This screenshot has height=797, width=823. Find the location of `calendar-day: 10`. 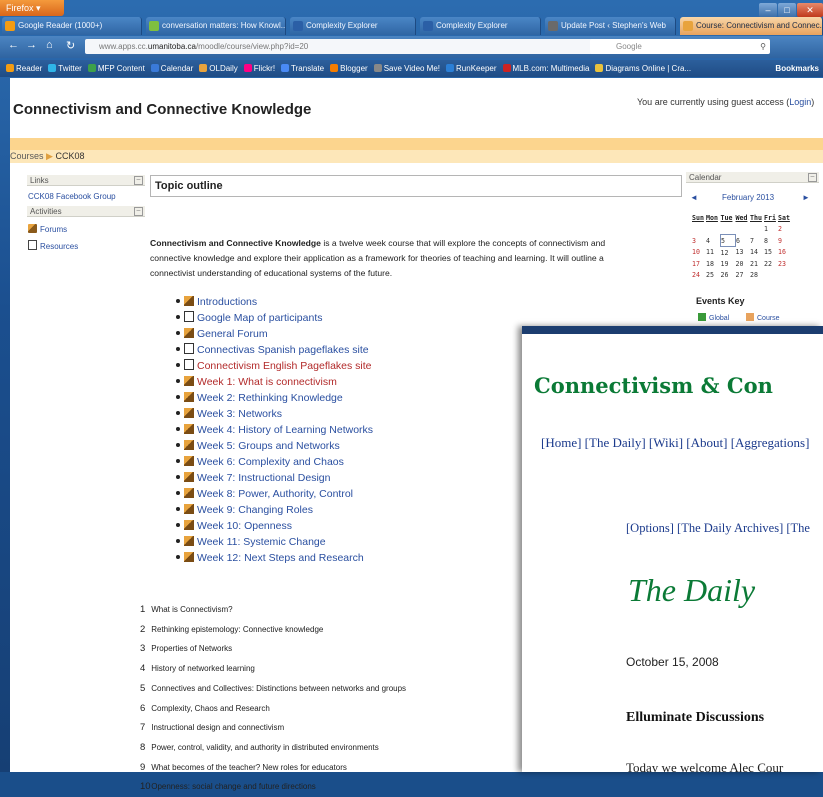

calendar-day: 10 is located at coordinates (699, 253).